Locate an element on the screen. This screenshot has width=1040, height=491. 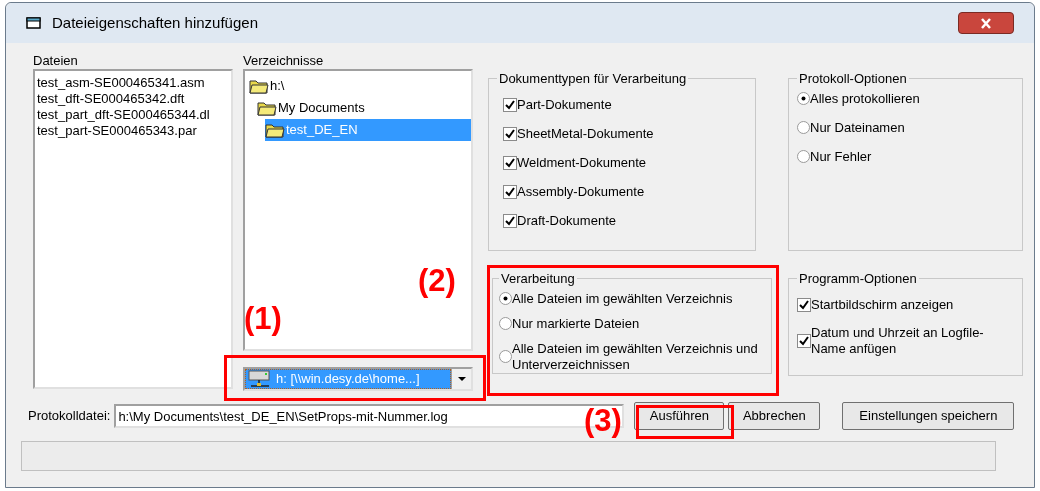
close-icon is located at coordinates (986, 23).